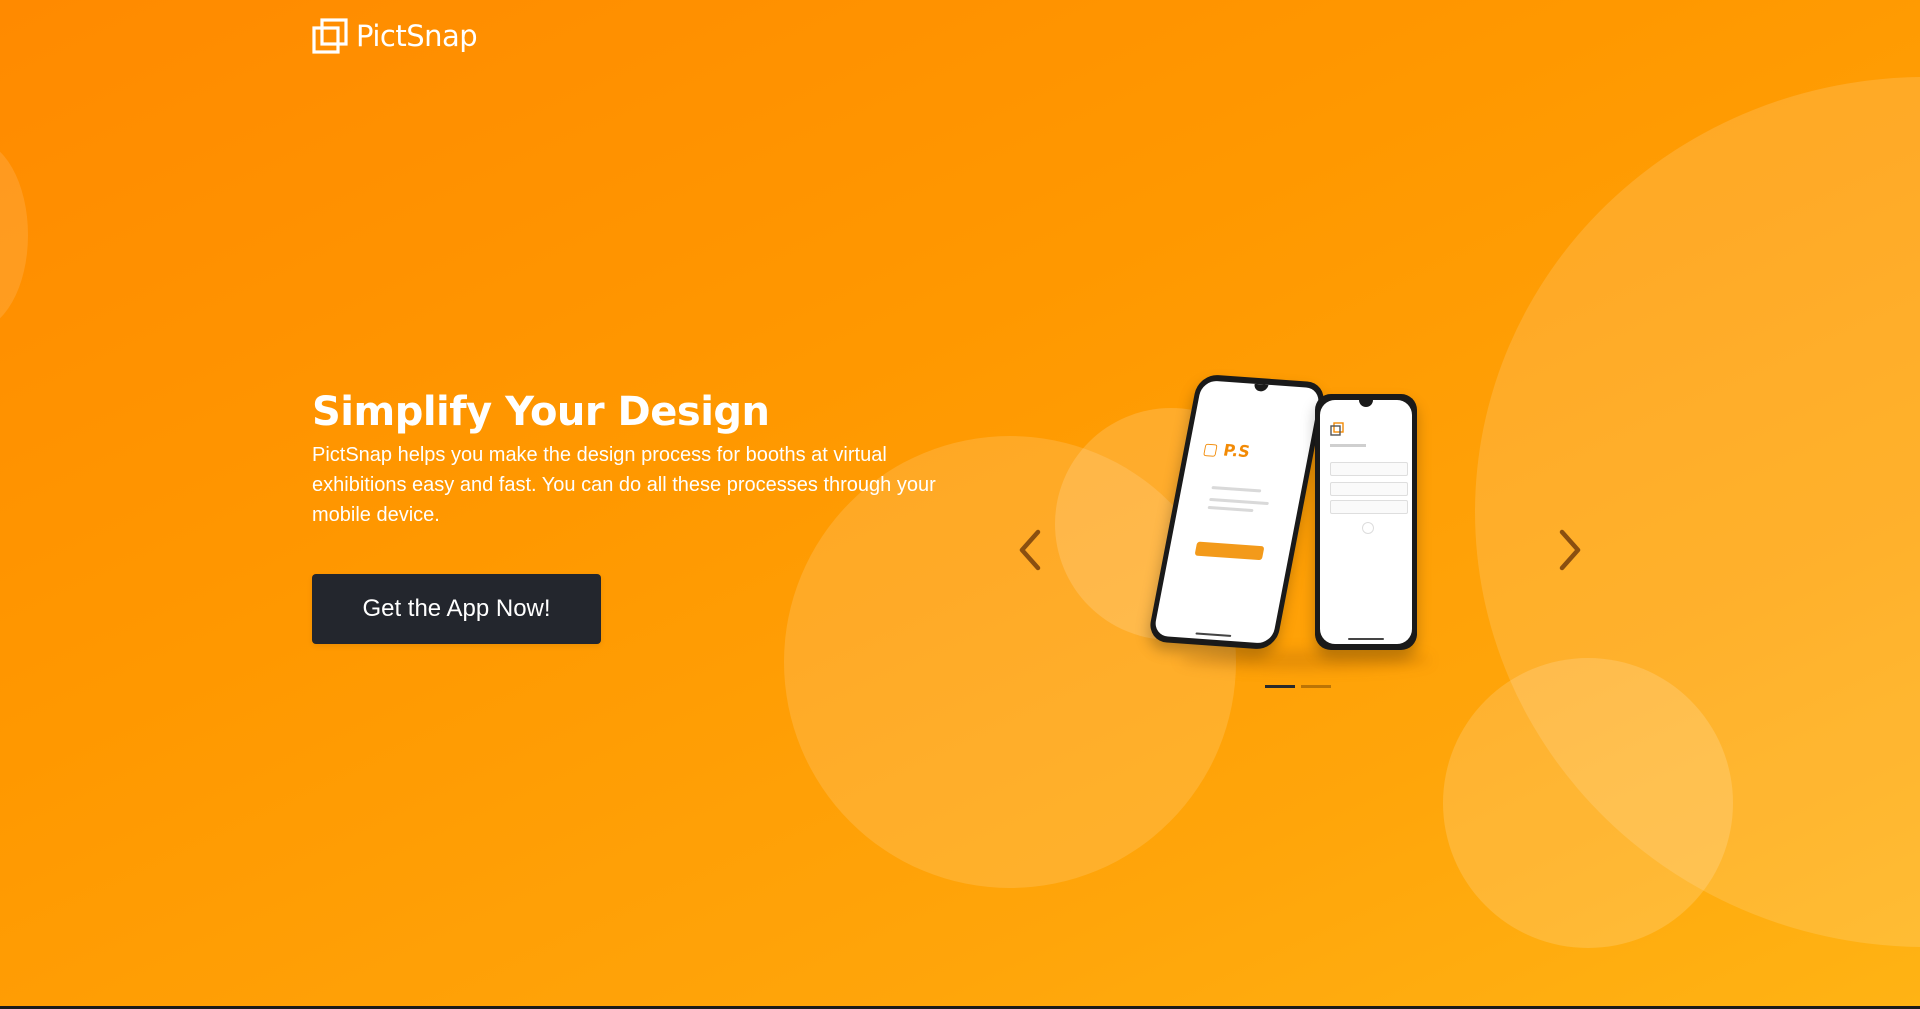  What do you see at coordinates (417, 36) in the screenshot?
I see `brand-name: PictSnap` at bounding box center [417, 36].